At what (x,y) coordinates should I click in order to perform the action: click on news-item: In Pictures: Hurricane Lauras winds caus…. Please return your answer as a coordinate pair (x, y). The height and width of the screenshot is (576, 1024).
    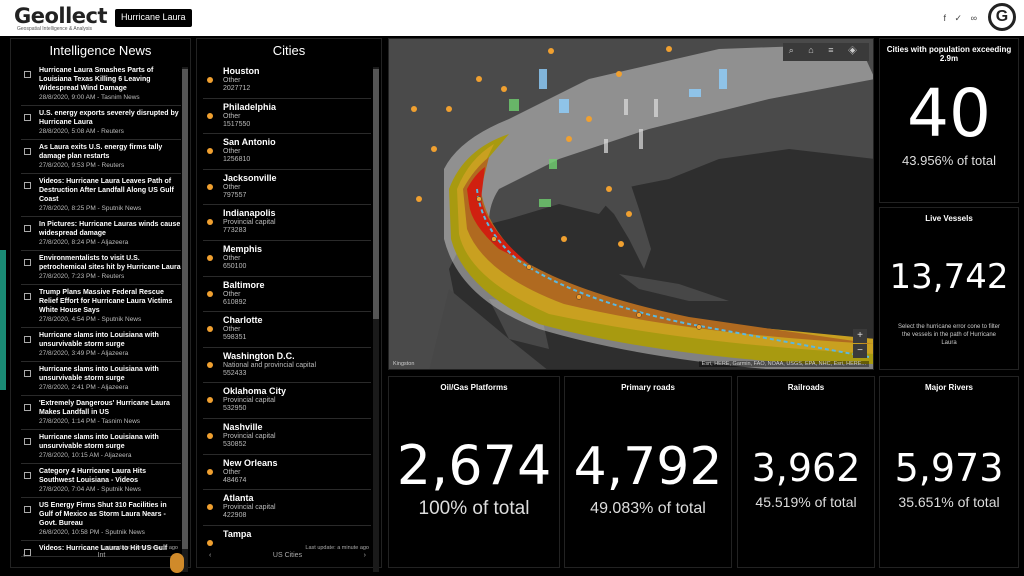
    Looking at the image, I should click on (101, 234).